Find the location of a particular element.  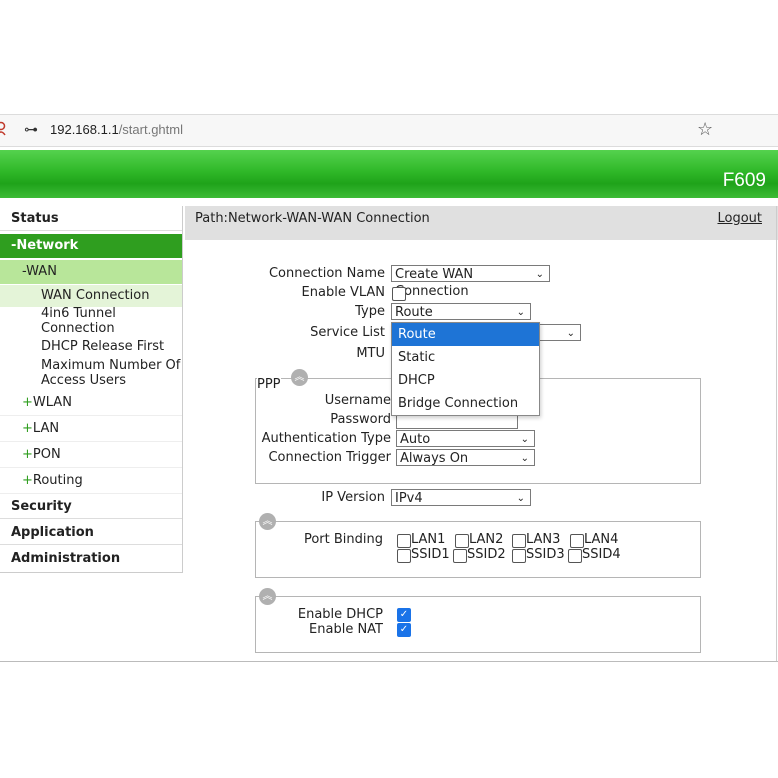

port-binding-label: Port Binding is located at coordinates (343, 539).